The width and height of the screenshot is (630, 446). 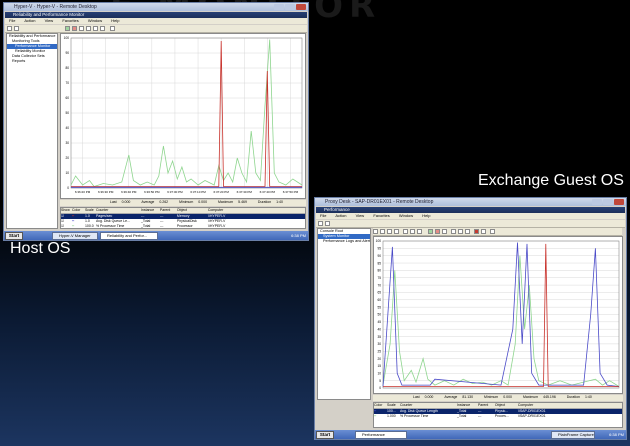 What do you see at coordinates (444, 231) in the screenshot?
I see `highlight-icon` at bounding box center [444, 231].